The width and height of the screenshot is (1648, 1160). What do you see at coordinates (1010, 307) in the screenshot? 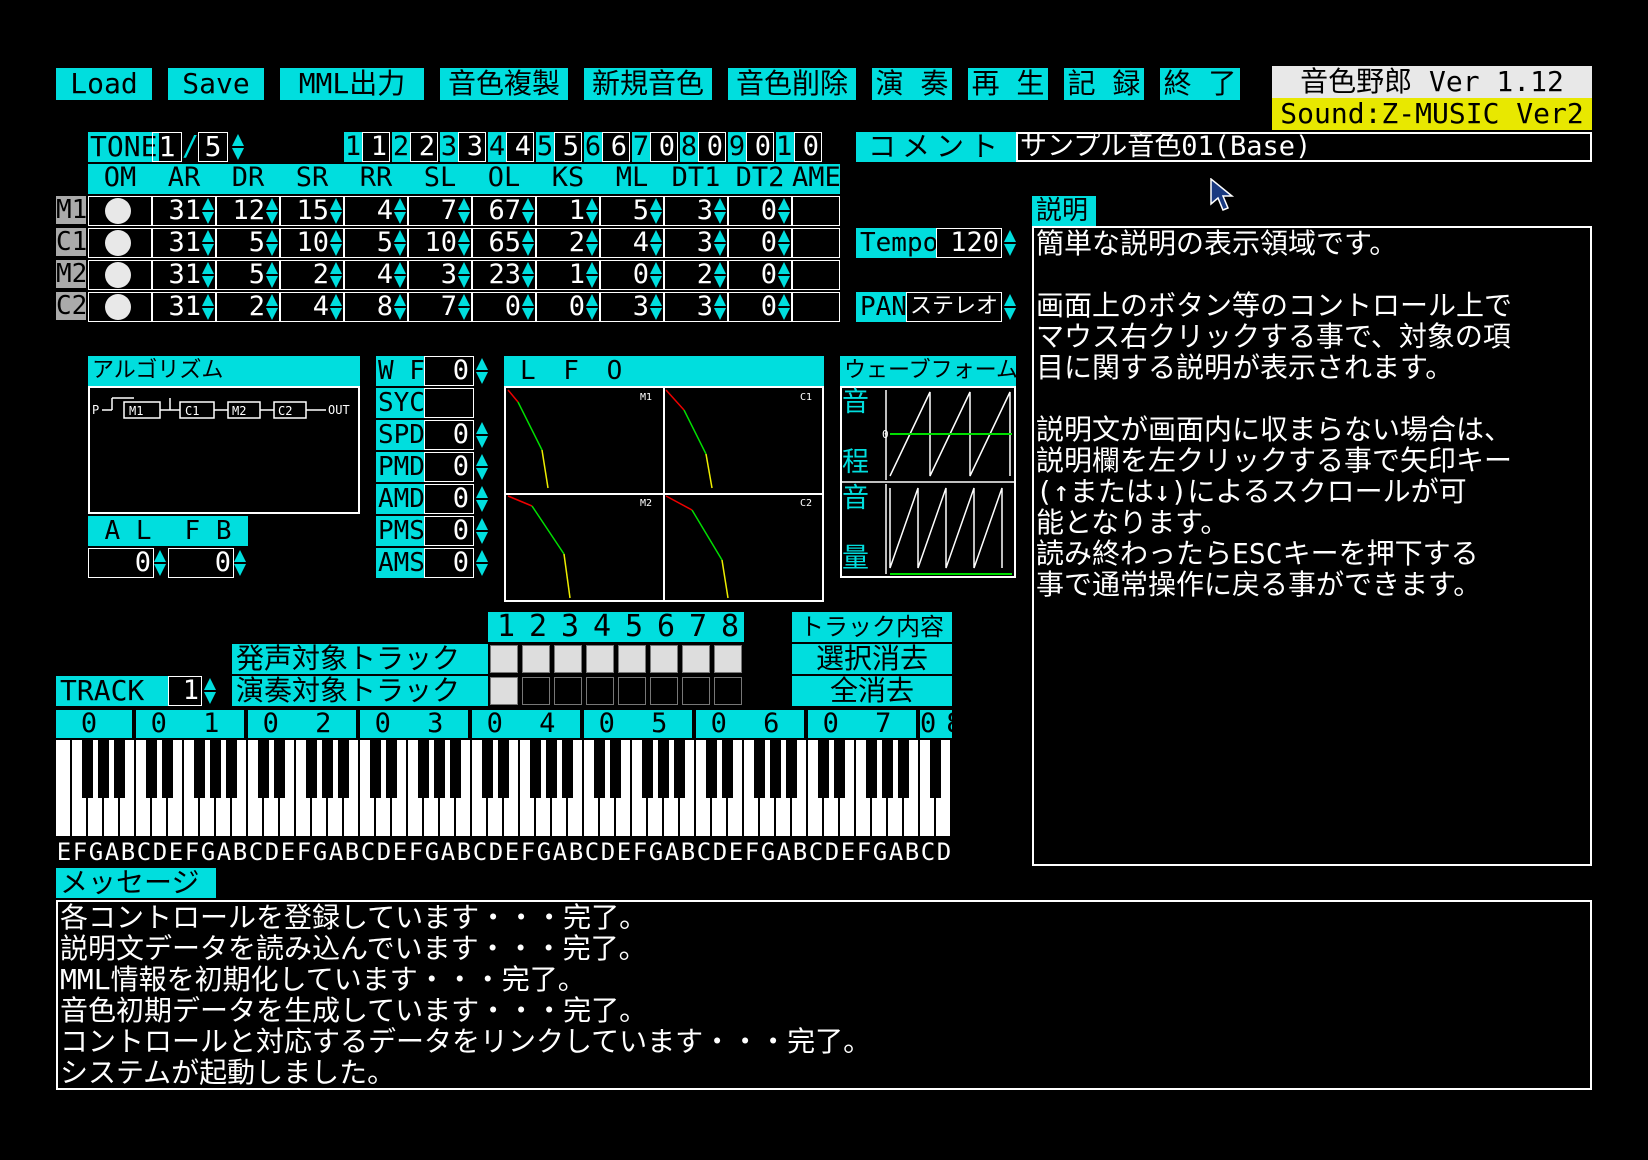
I see `pan-spinner-icon` at bounding box center [1010, 307].